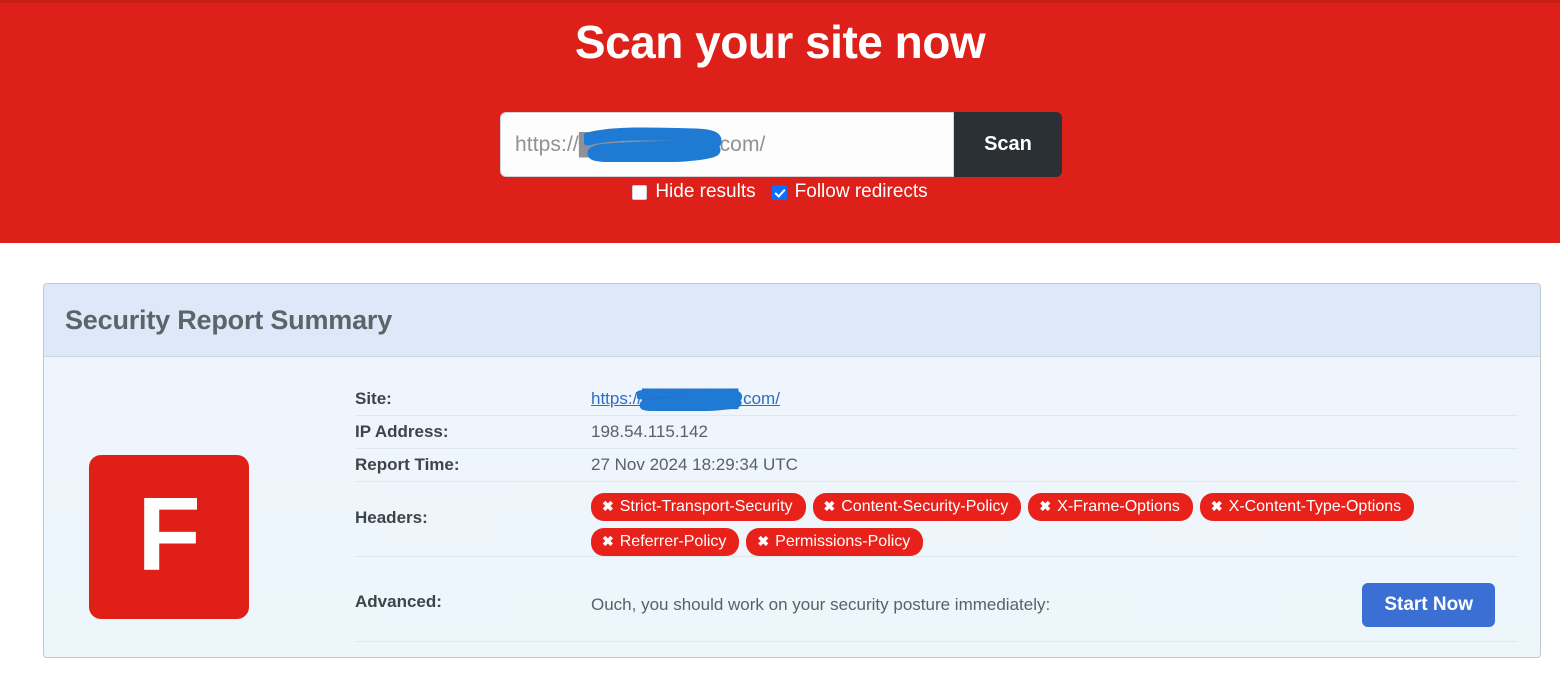 The height and width of the screenshot is (685, 1560). I want to click on ip-address-value: 198.54.115.142, so click(649, 431).